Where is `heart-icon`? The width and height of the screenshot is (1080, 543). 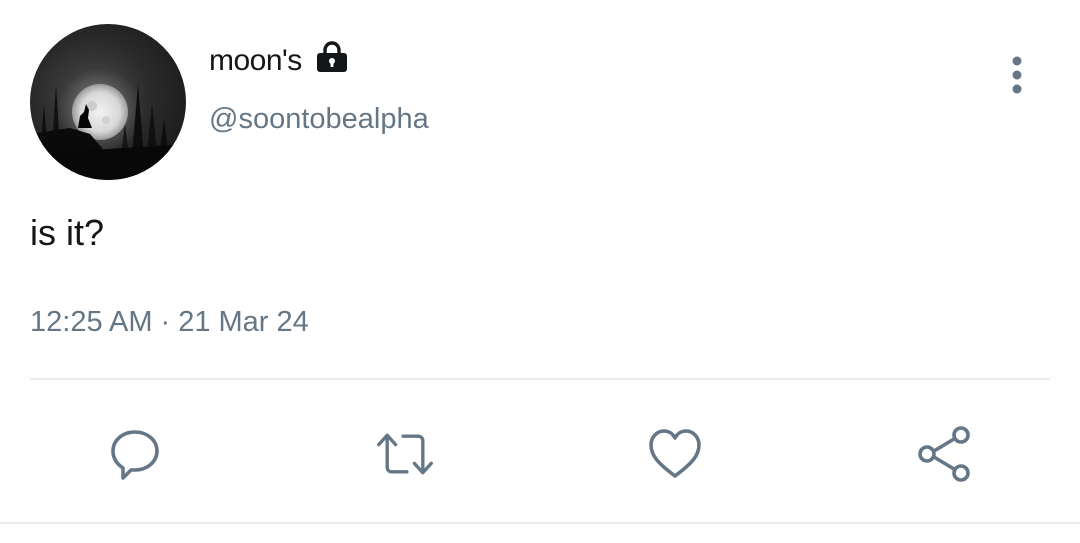 heart-icon is located at coordinates (675, 453).